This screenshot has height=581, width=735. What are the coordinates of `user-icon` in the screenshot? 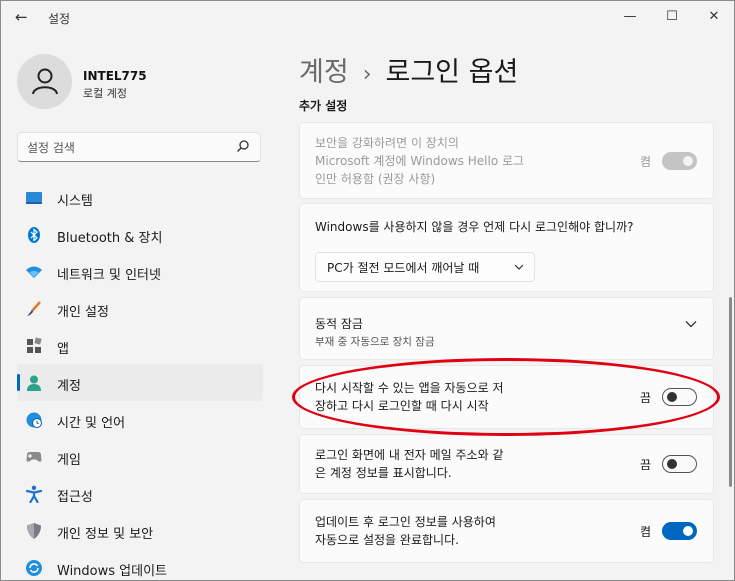 It's located at (45, 81).